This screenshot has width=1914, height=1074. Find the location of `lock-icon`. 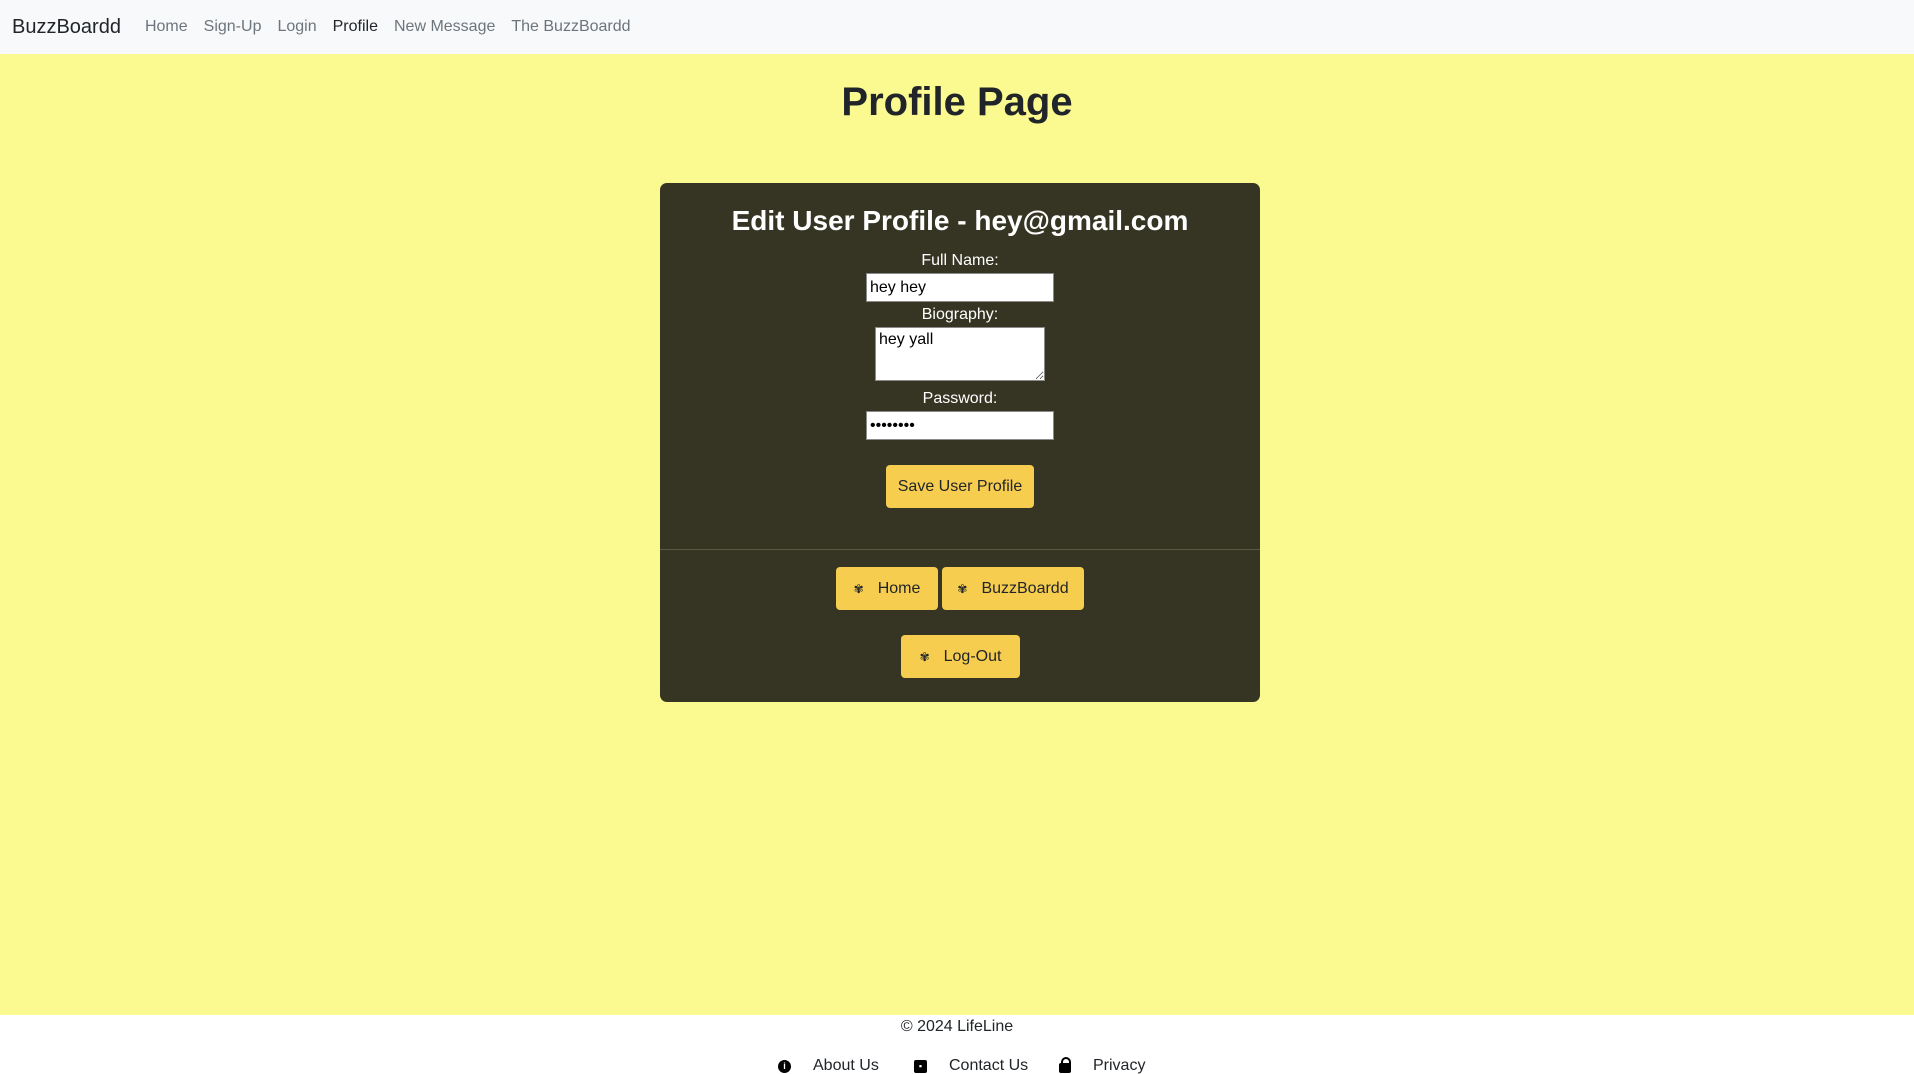

lock-icon is located at coordinates (1065, 1064).